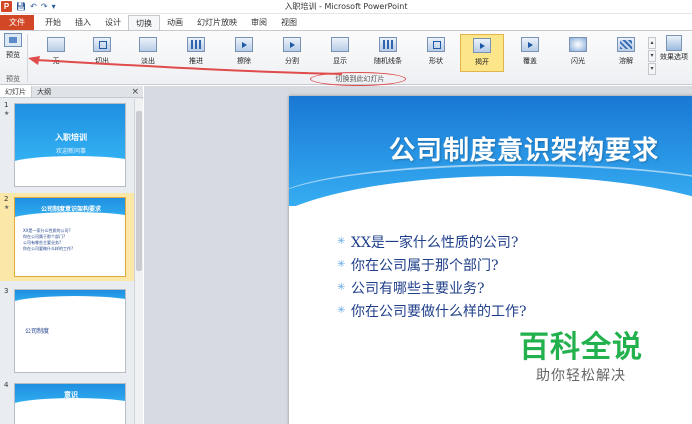 This screenshot has height=424, width=692. Describe the element at coordinates (135, 92) in the screenshot. I see `close-icon: ×` at that location.